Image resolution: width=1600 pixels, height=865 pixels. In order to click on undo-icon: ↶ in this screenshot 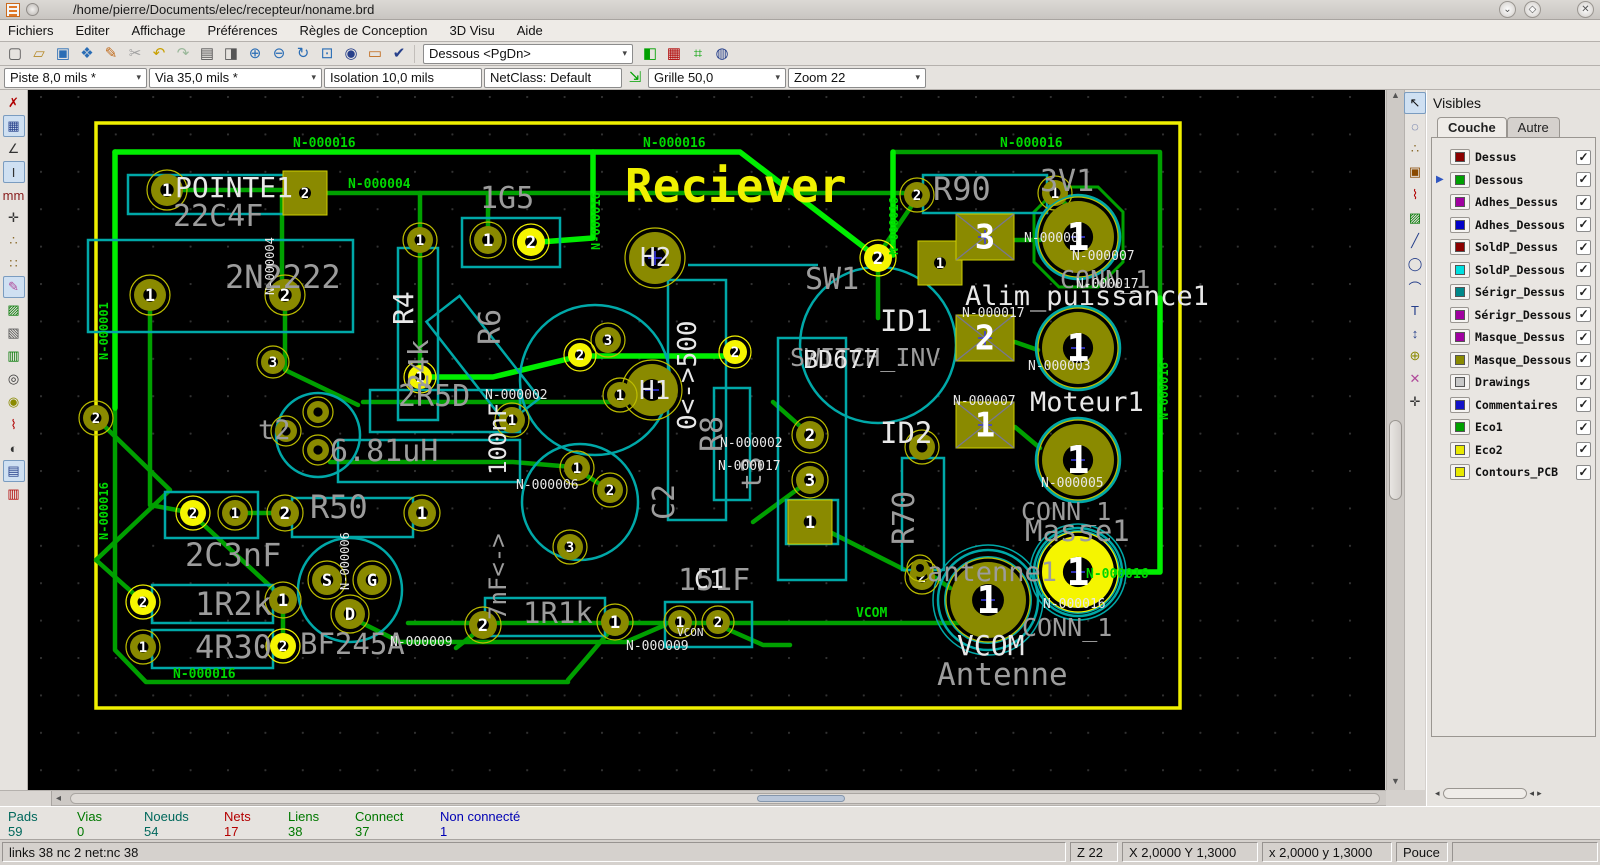, I will do `click(159, 53)`.